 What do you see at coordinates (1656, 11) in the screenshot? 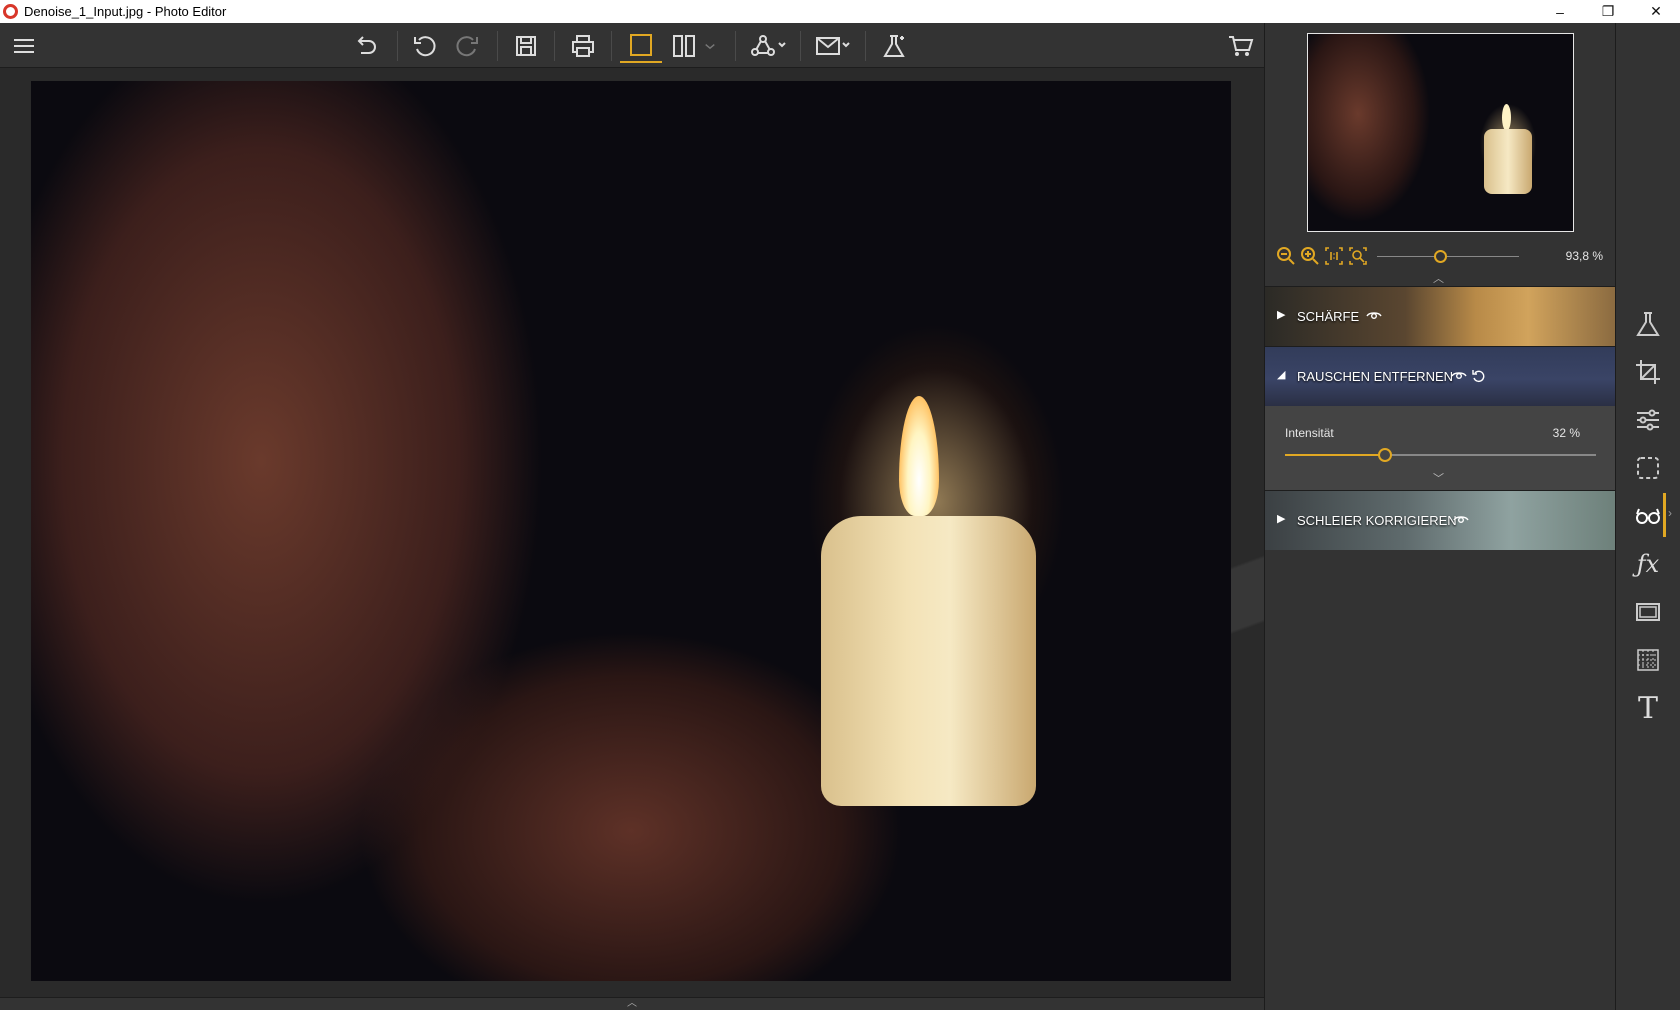
I see `close-button: ✕` at bounding box center [1656, 11].